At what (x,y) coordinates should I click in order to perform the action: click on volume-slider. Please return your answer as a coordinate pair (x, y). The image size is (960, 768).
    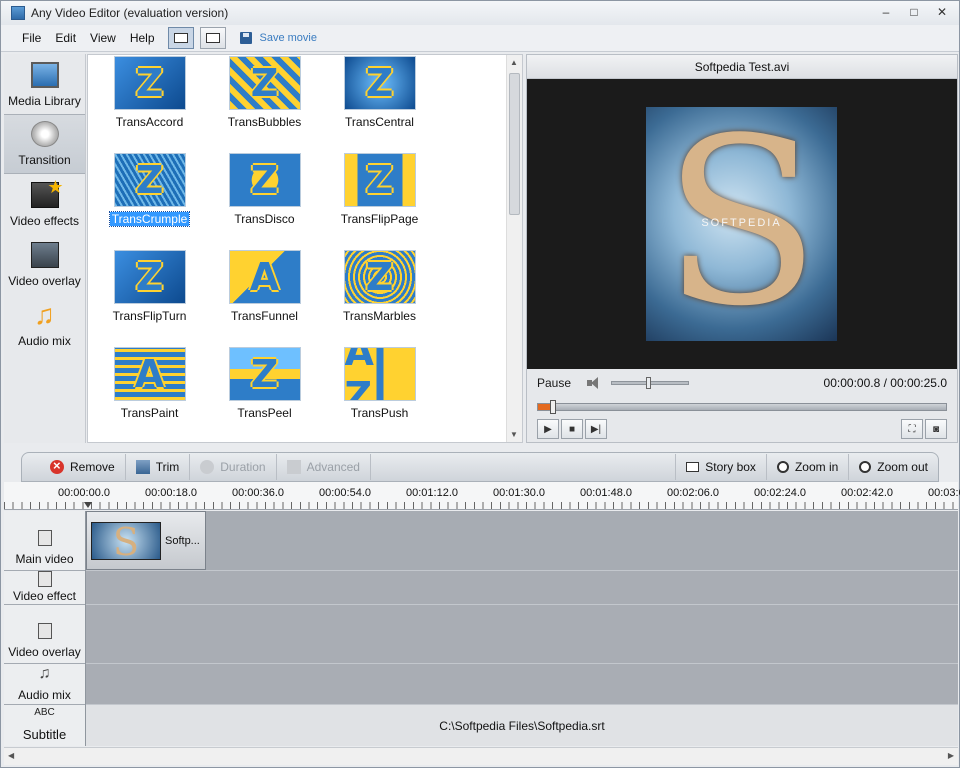
    Looking at the image, I should click on (650, 383).